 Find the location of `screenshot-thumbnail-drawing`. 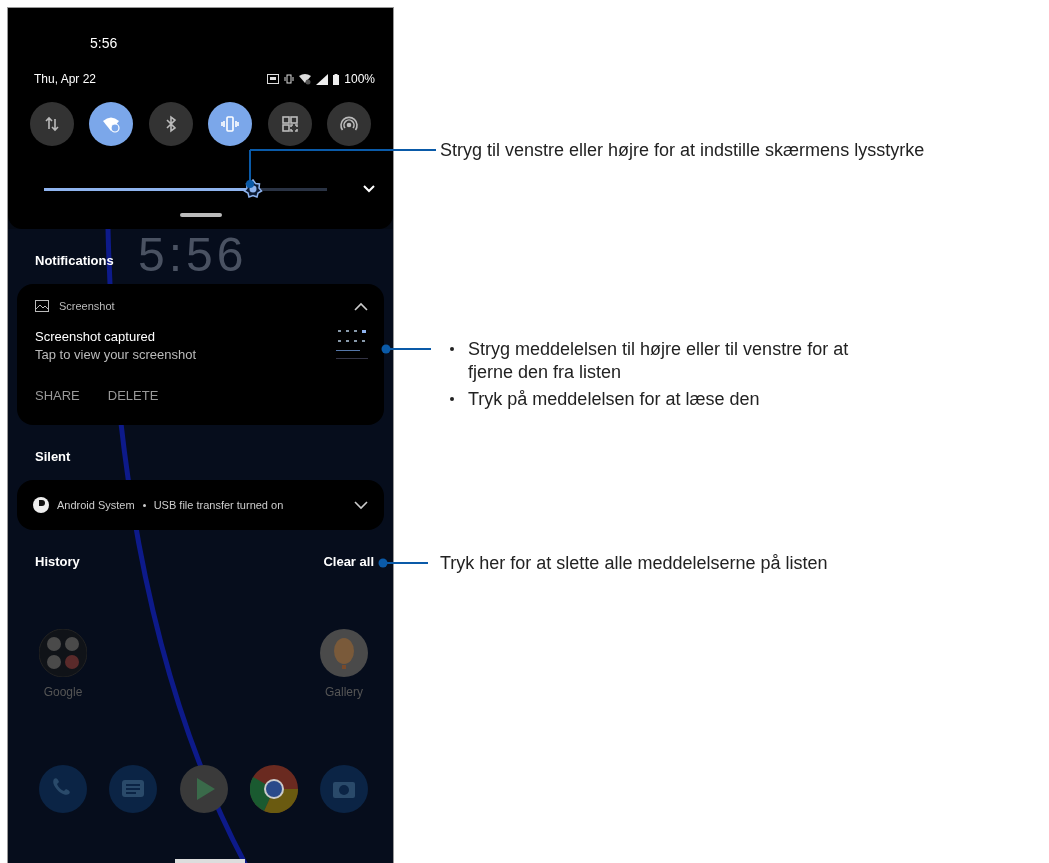

screenshot-thumbnail-drawing is located at coordinates (352, 345).